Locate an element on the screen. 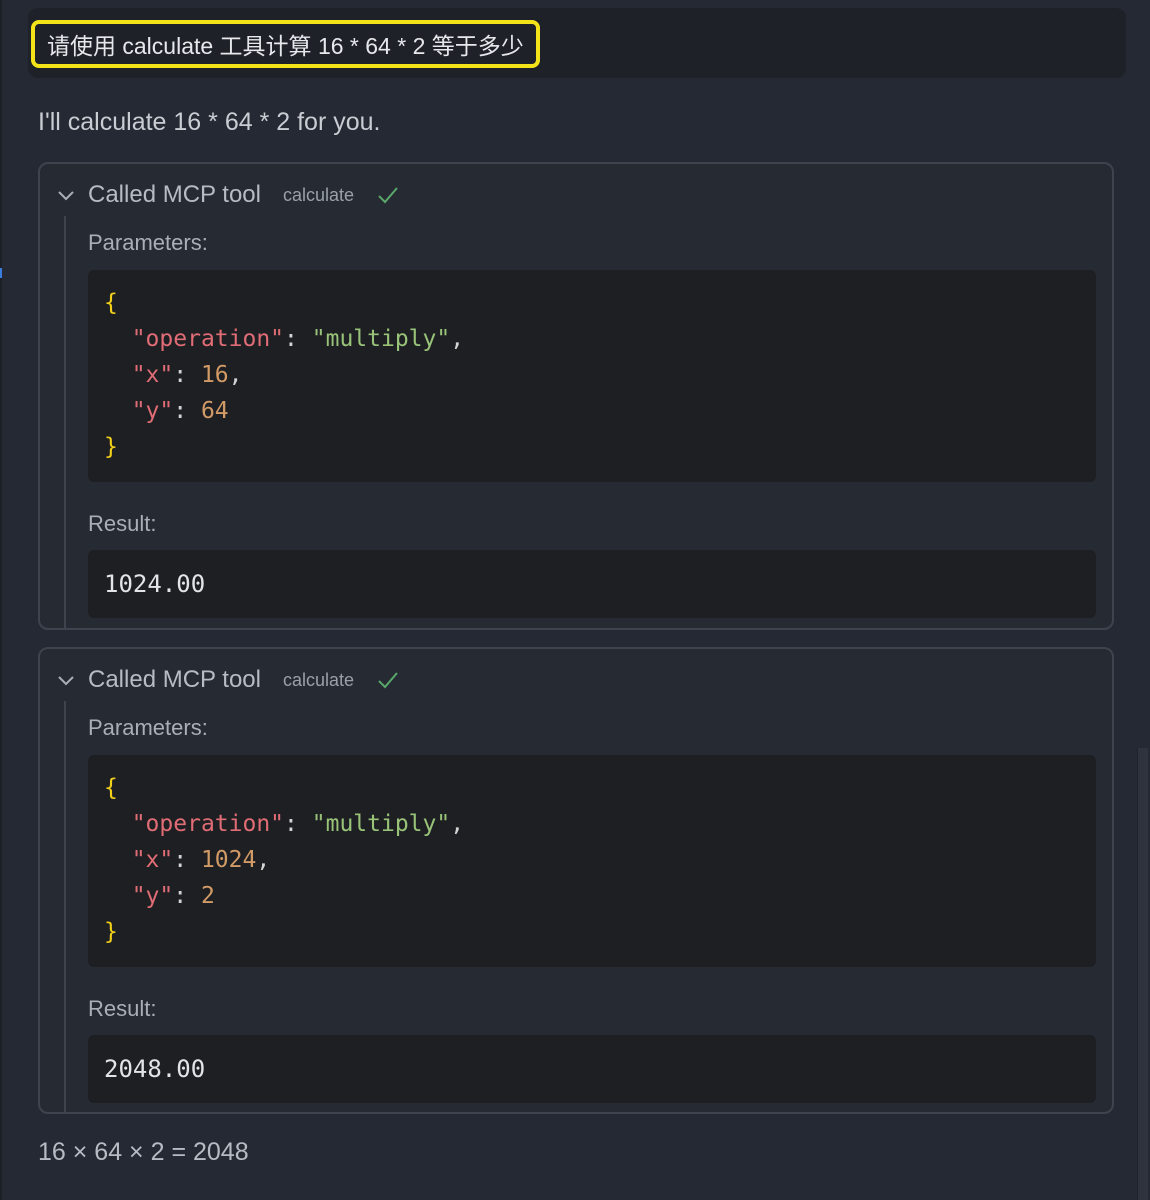  final-answer-text: 16 × 64 × 2 = 2048 is located at coordinates (143, 1152).